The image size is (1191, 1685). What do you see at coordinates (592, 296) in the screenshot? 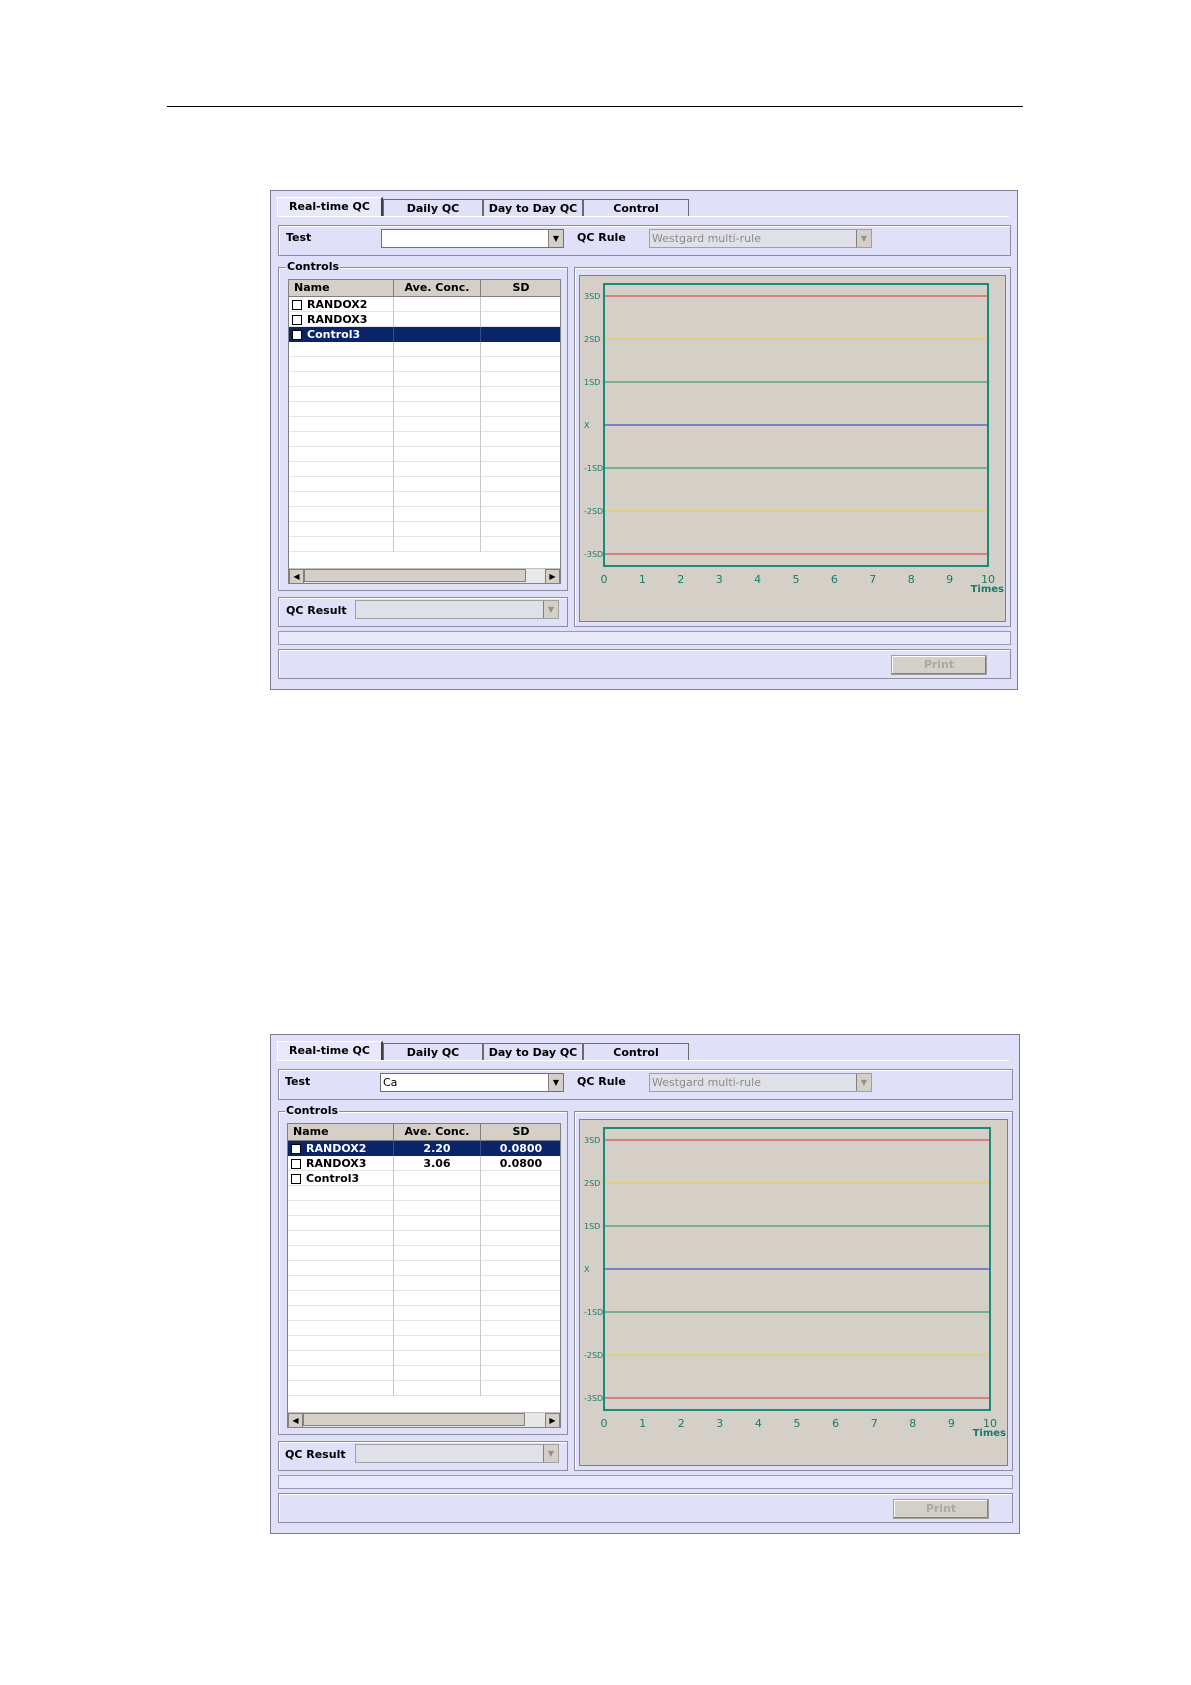
I see `y-tick-label: 3SD` at bounding box center [592, 296].